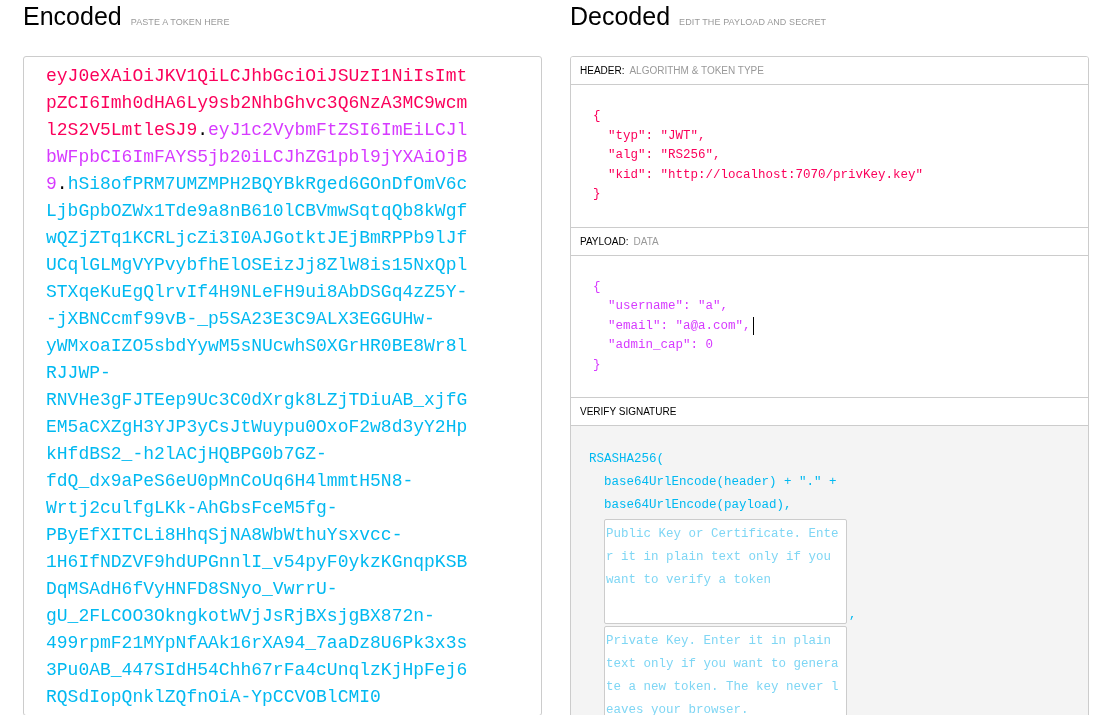 The image size is (1110, 715). Describe the element at coordinates (766, 175) in the screenshot. I see `code-line: "kid": "http://localhost:7070/privKey.key"` at that location.